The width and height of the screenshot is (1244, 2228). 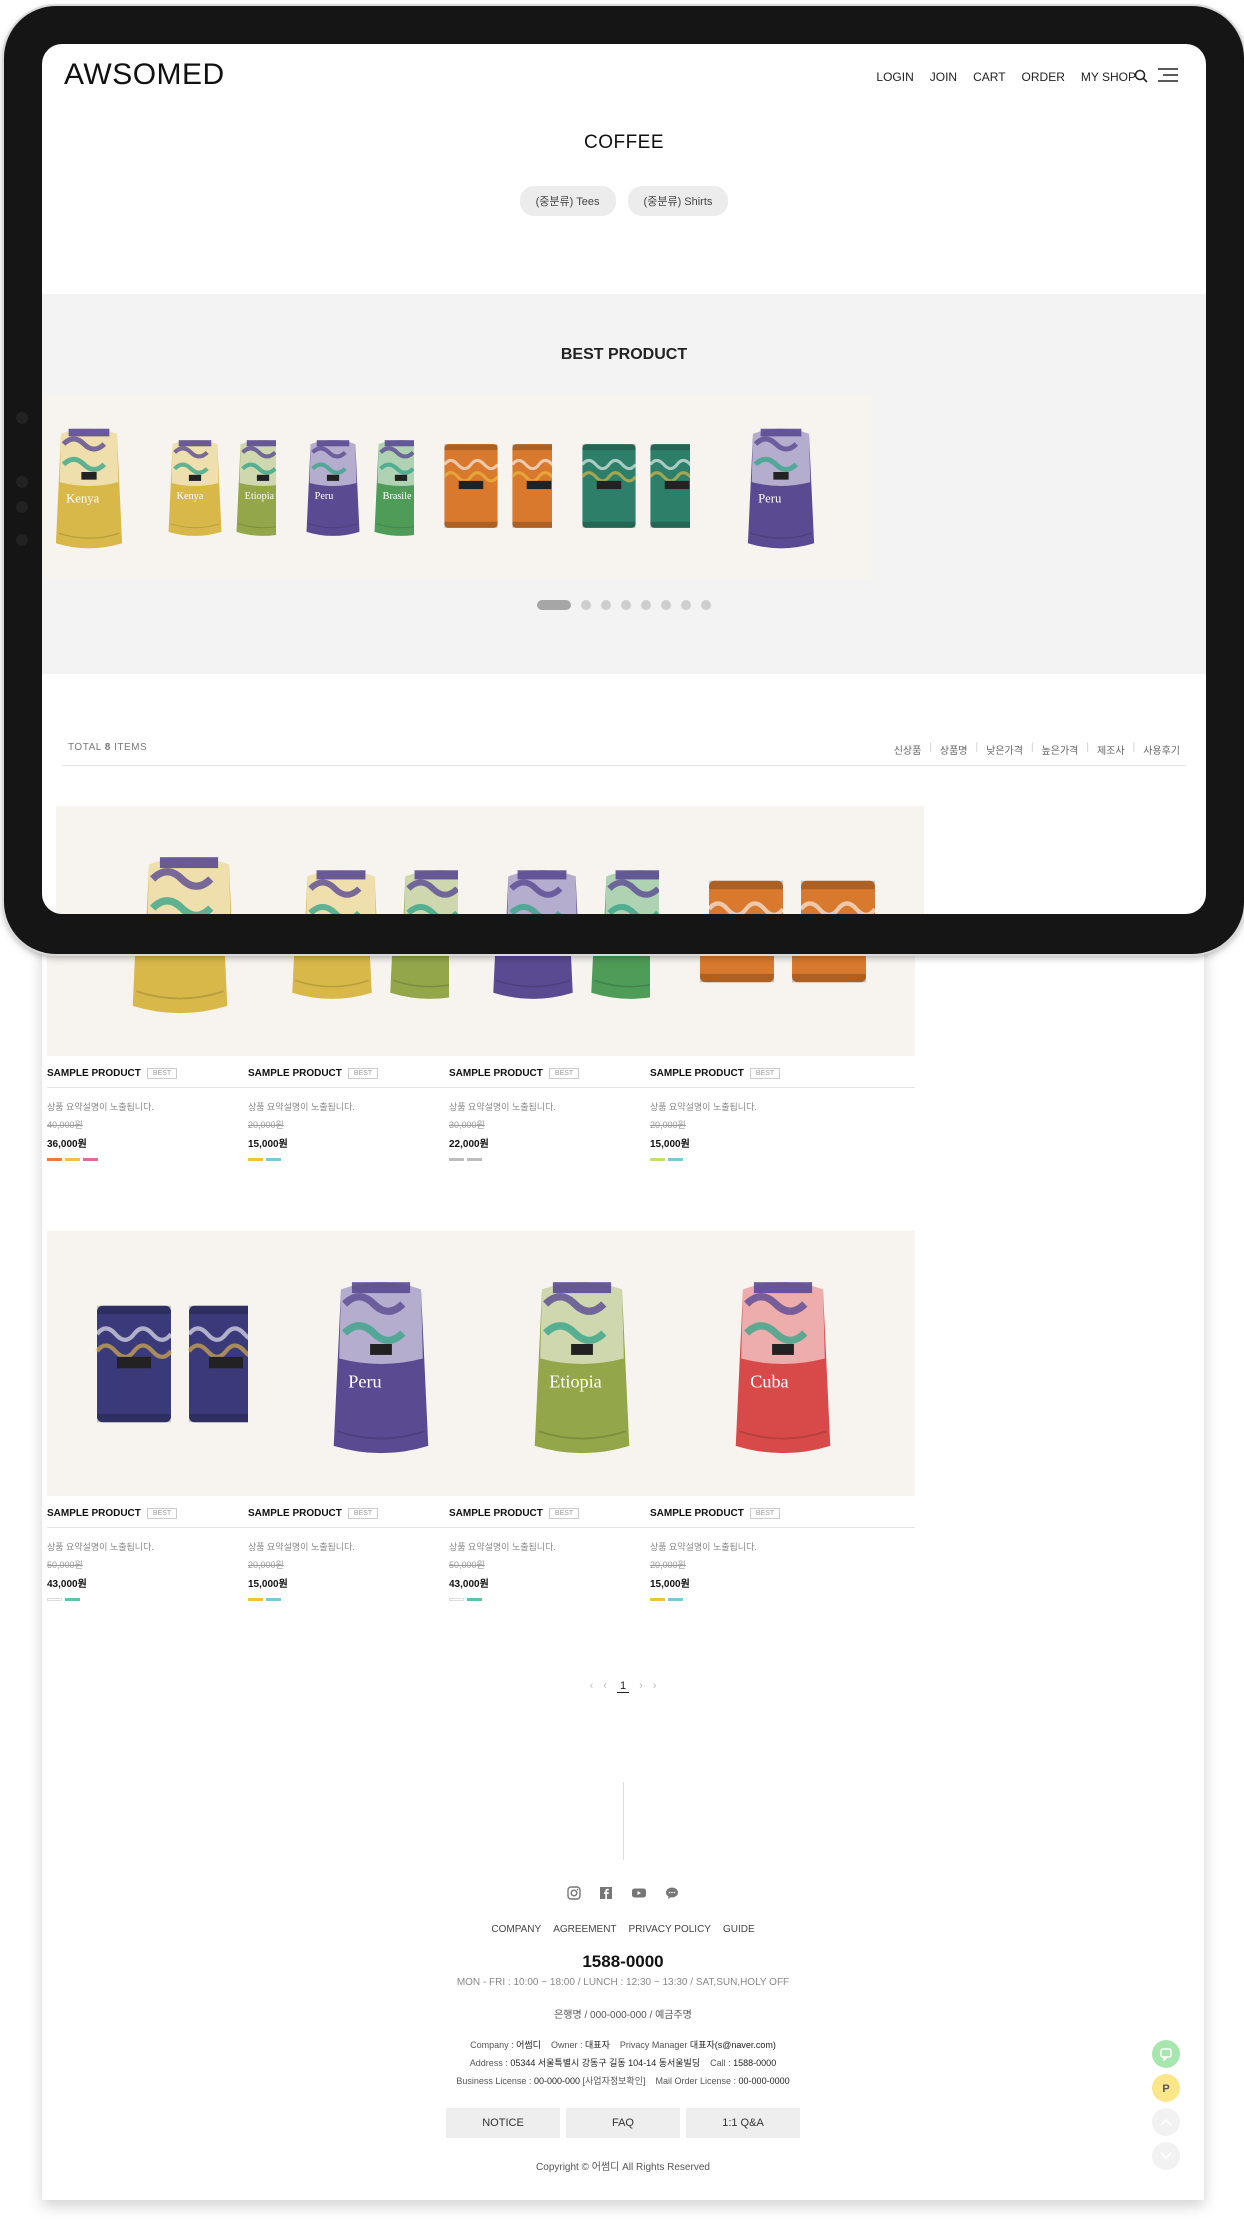 I want to click on coffee-bag-image: Kenya, so click(x=195, y=488).